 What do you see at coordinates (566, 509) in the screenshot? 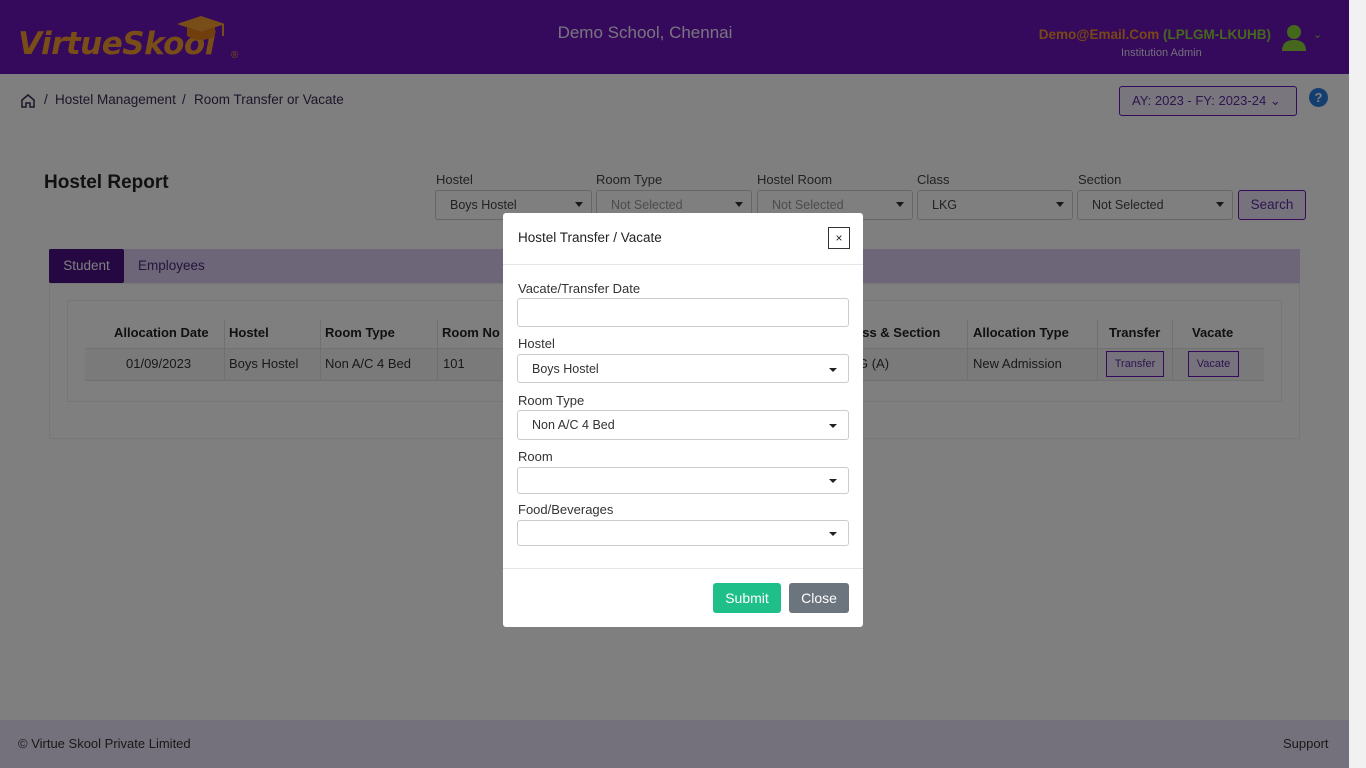
I see `modal-food-label: Food/Beverages` at bounding box center [566, 509].